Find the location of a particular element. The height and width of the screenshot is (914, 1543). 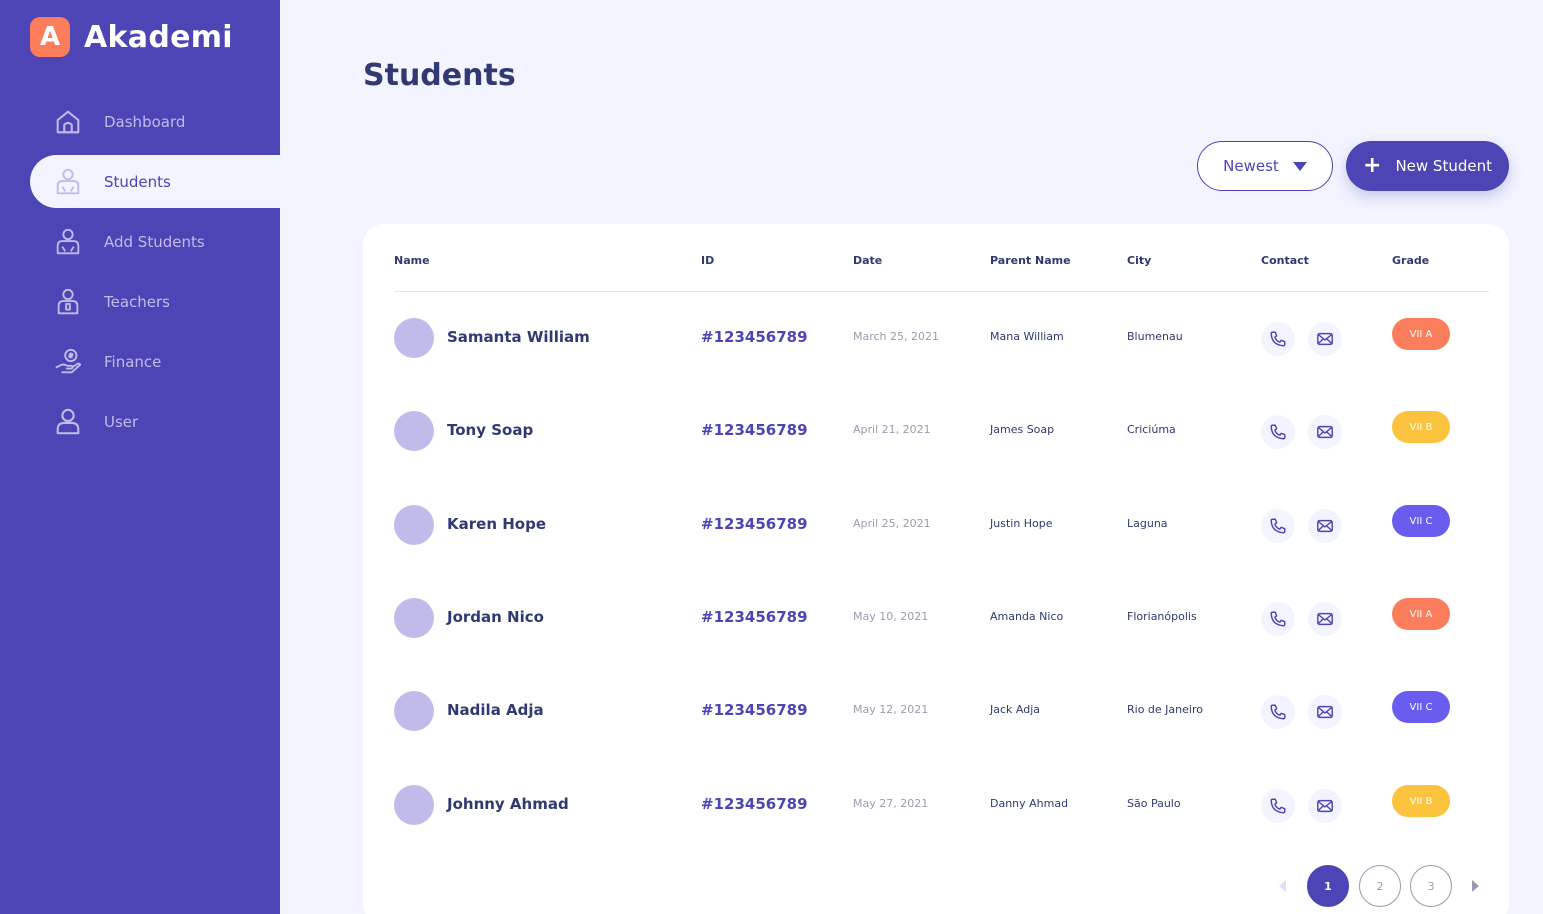

sort-dropdown: Newest is located at coordinates (1265, 166).